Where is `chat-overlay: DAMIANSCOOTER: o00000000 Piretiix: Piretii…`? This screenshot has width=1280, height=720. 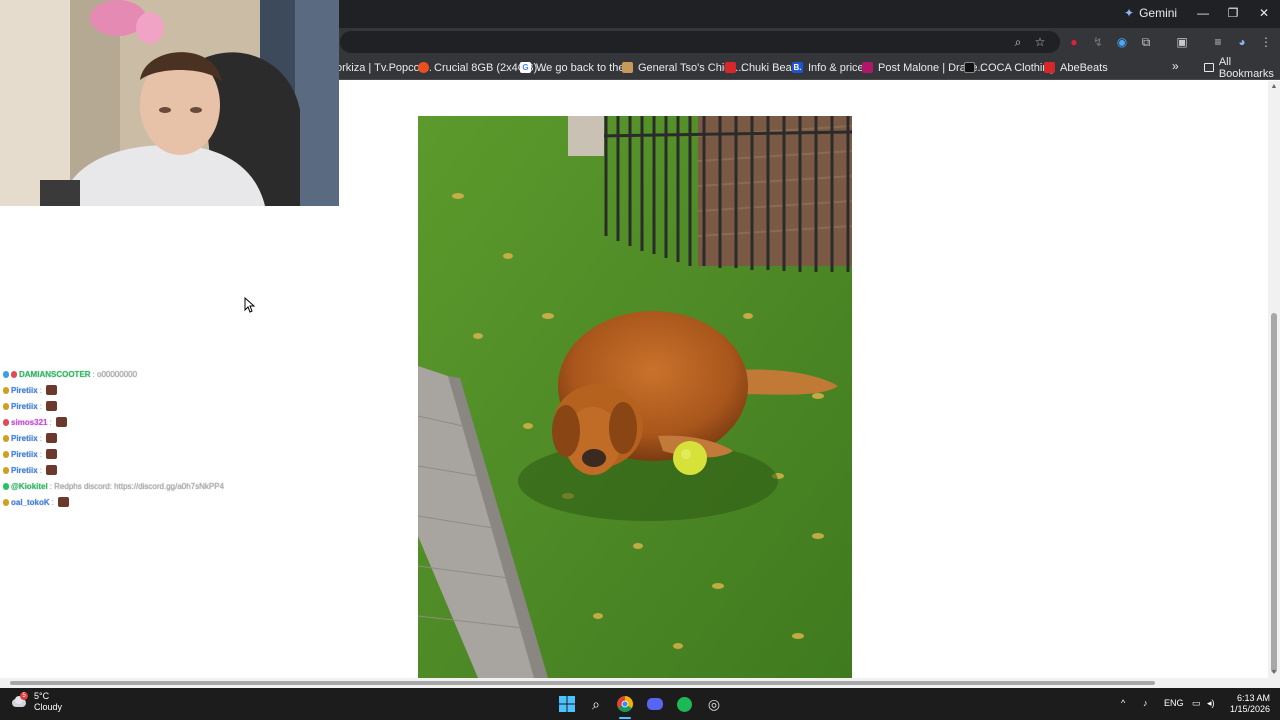
chat-overlay: DAMIANSCOOTER: o00000000 Piretiix: Piretii… is located at coordinates (133, 438).